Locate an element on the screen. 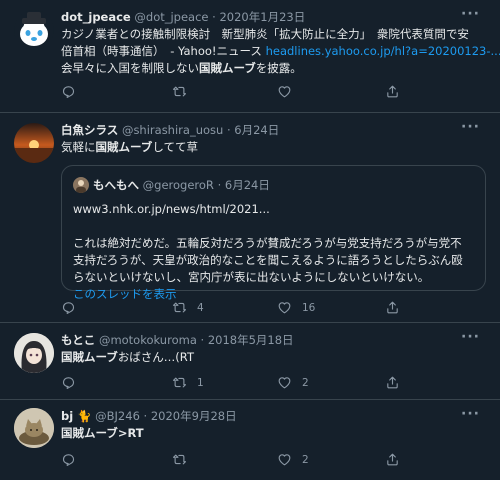 The height and width of the screenshot is (480, 500). tweet-text-span: してて草 is located at coordinates (175, 147).